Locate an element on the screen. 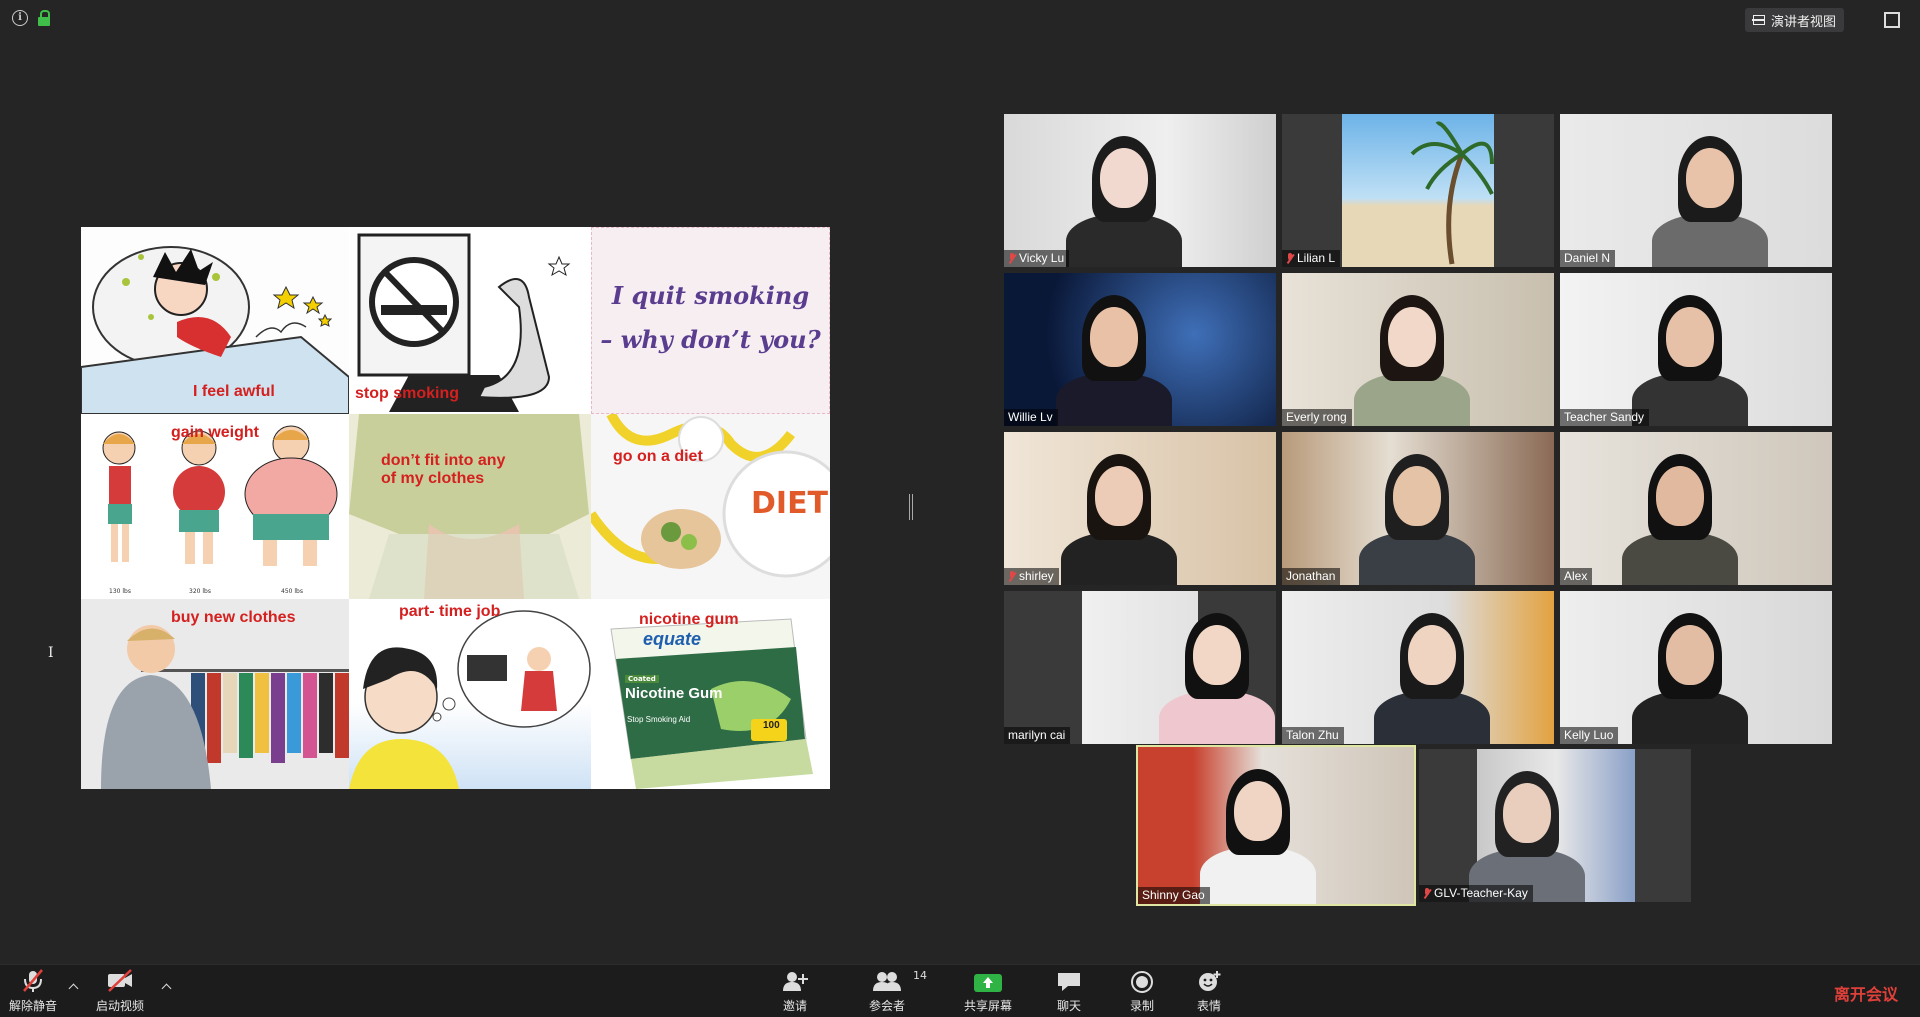 This screenshot has height=1017, width=1920. slide-cell-buy-clothes: buy new clothes is located at coordinates (215, 694).